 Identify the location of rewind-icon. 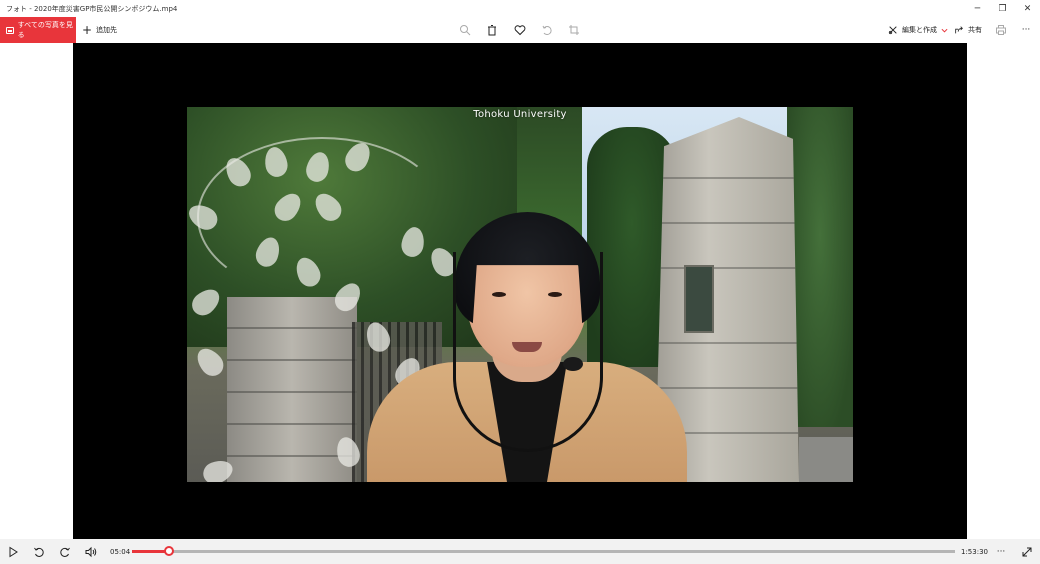
(39, 552).